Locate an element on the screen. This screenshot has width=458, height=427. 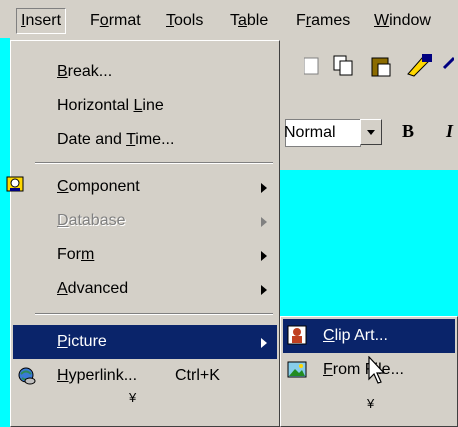
formatting-toolbar is located at coordinates (369, 71).